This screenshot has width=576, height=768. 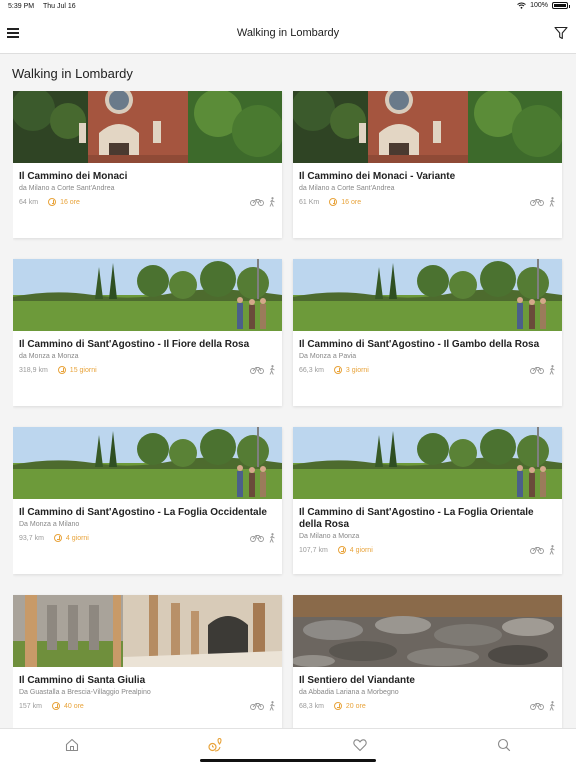 What do you see at coordinates (33, 370) in the screenshot?
I see `route-distance: 318,9 km` at bounding box center [33, 370].